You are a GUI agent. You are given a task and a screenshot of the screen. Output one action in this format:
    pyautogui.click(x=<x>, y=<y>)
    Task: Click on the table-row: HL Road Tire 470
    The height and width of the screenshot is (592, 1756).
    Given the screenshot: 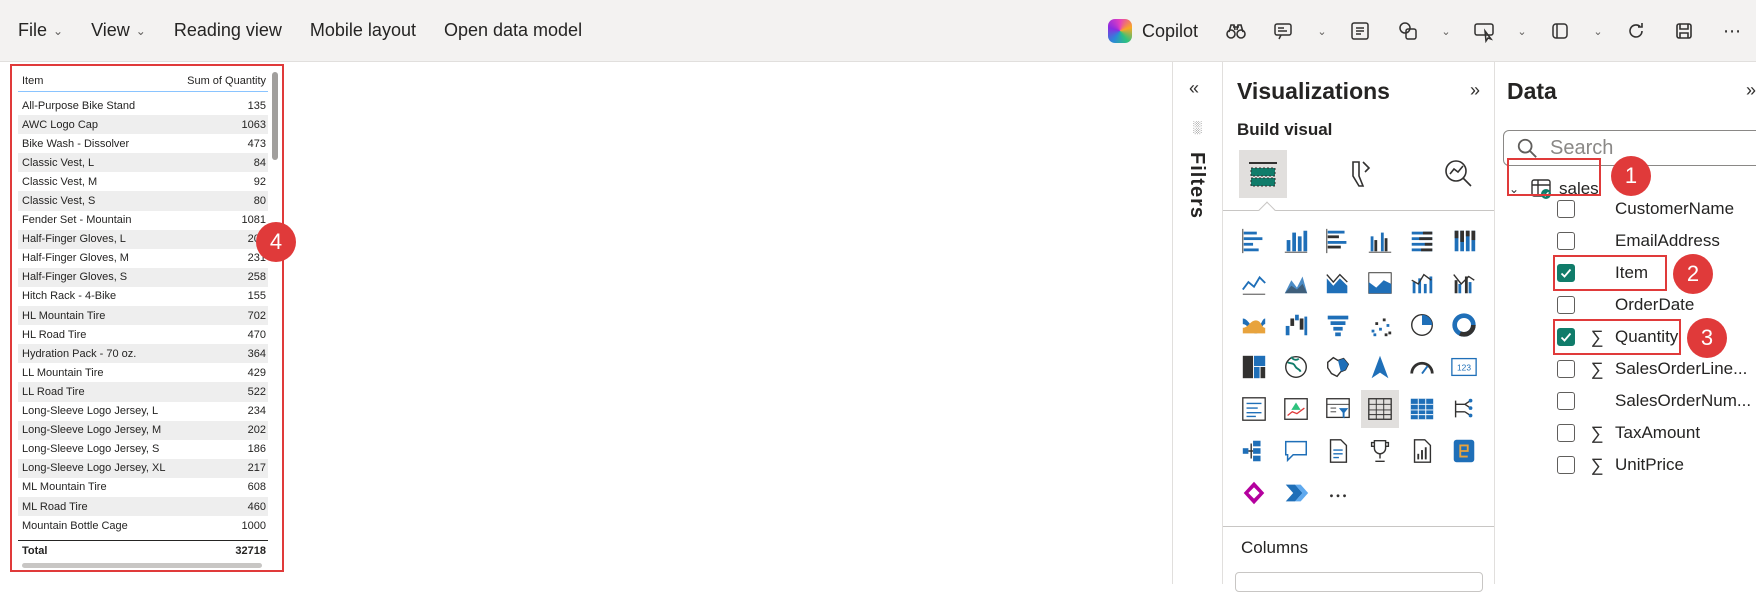 What is the action you would take?
    pyautogui.click(x=143, y=334)
    